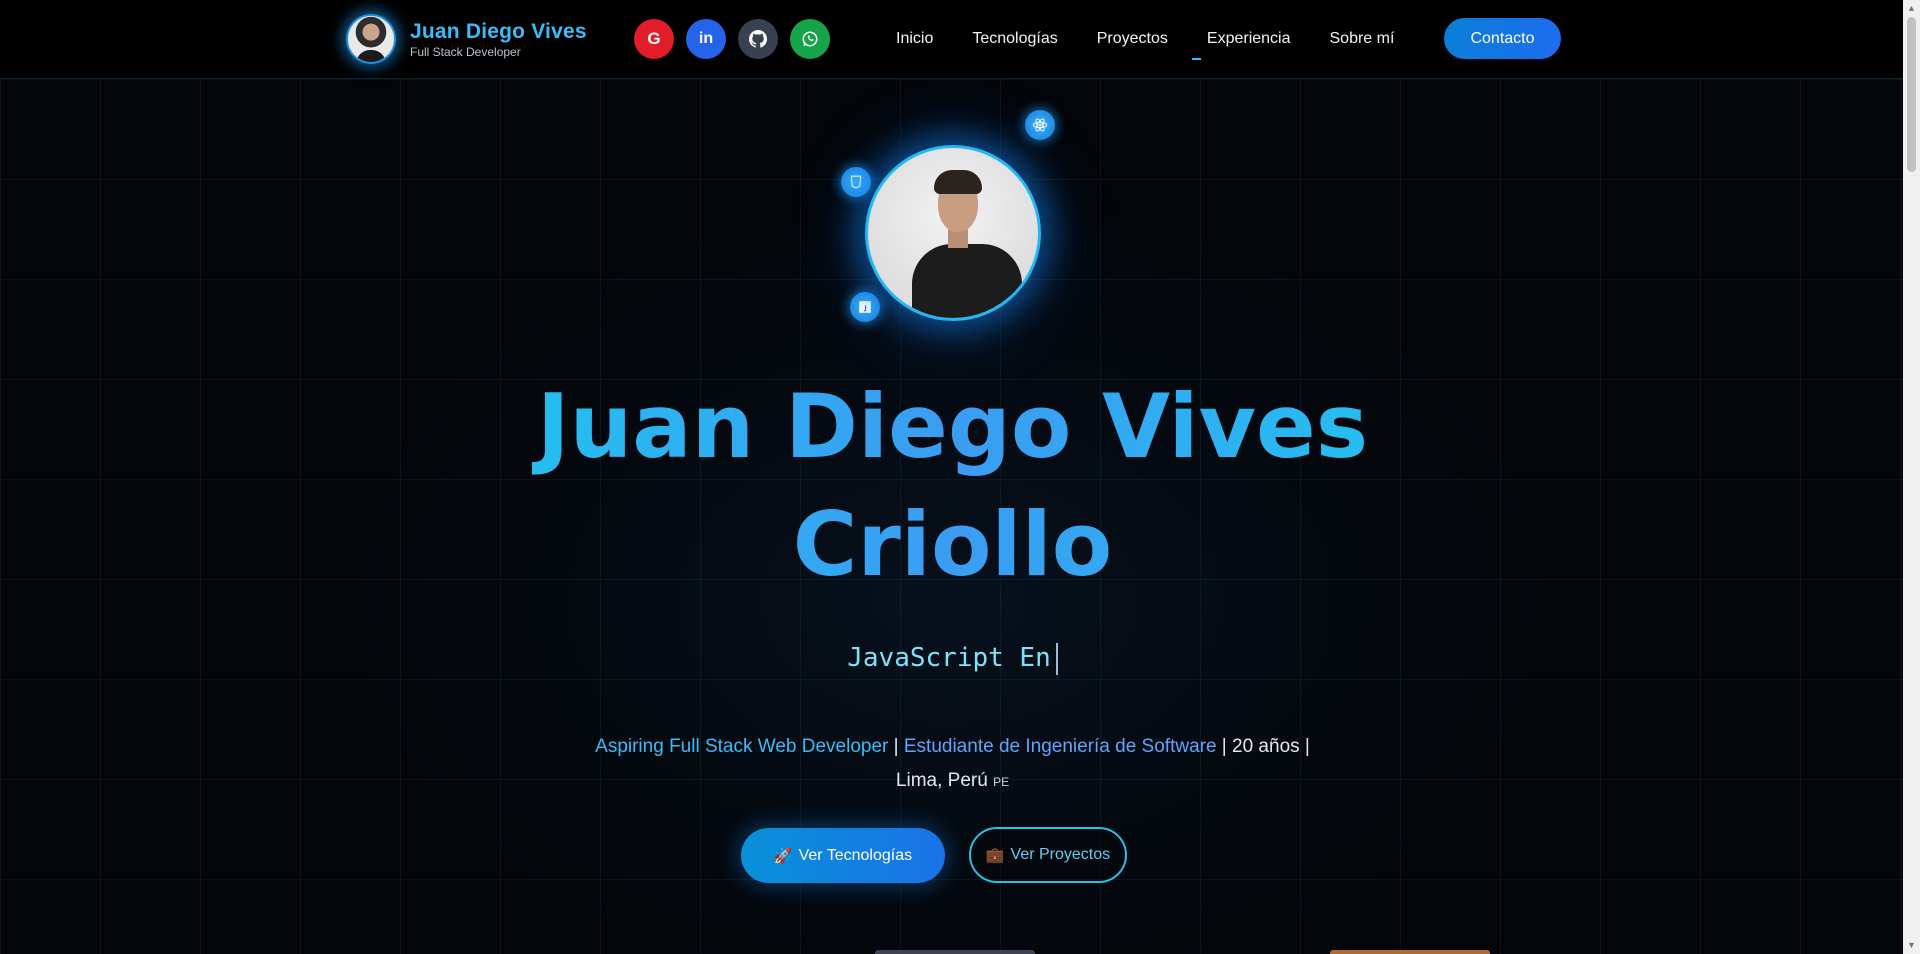  I want to click on flag-icon: PE, so click(1001, 782).